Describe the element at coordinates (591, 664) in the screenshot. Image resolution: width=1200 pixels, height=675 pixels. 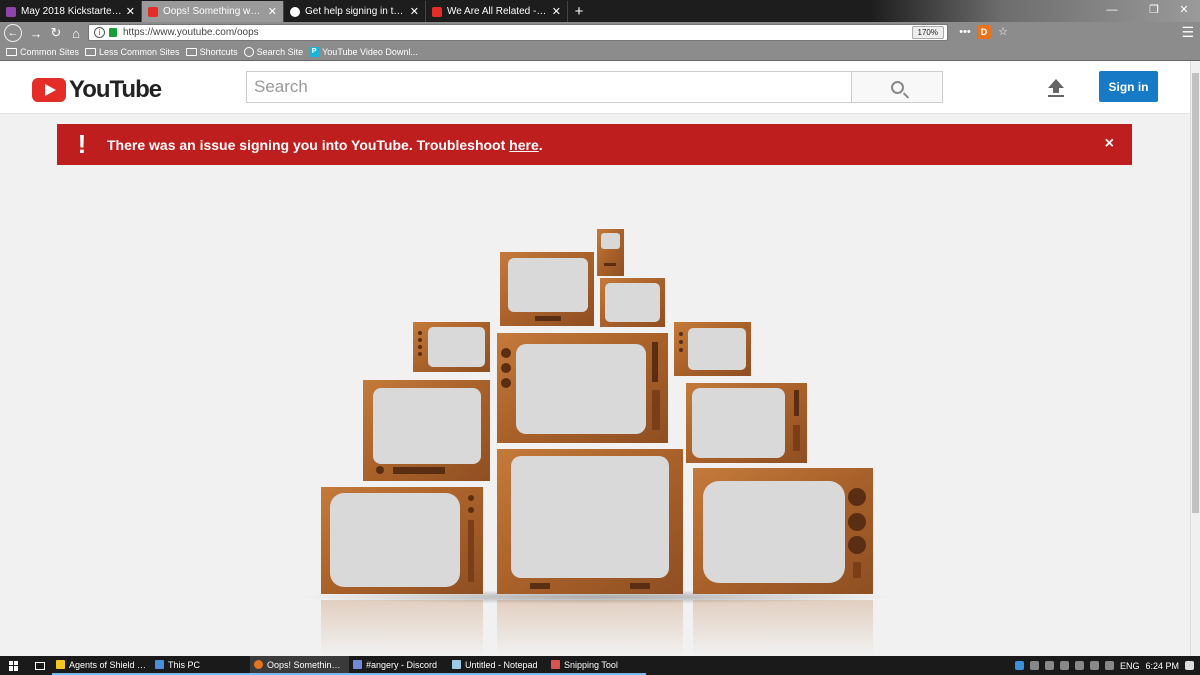
I see `taskbar-item-label: Snipping Tool` at that location.